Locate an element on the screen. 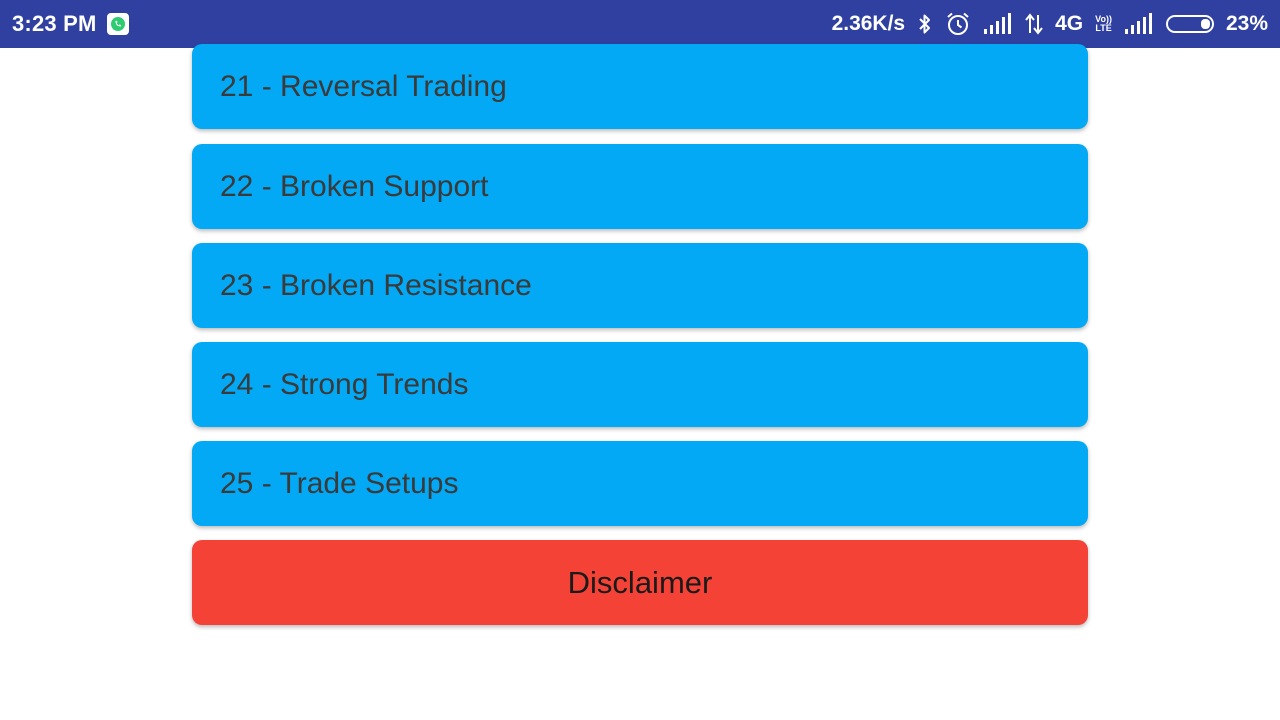 Image resolution: width=1280 pixels, height=720 pixels. menu-item-label: 24 - Strong Trends is located at coordinates (344, 384).